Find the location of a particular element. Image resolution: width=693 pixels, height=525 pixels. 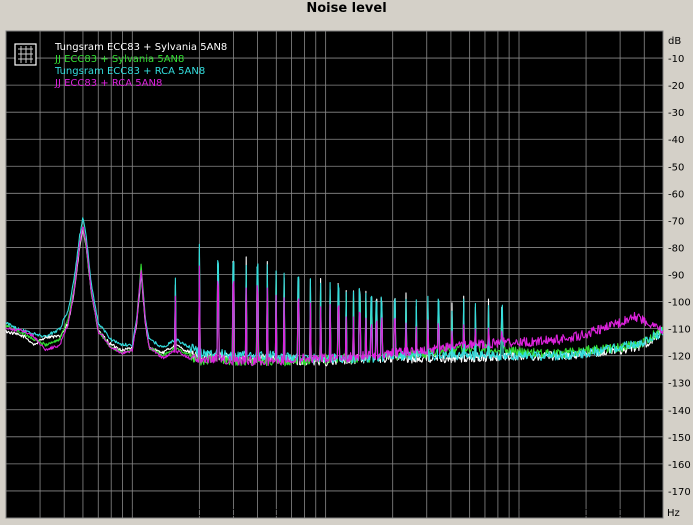

x-tick-label: 30 is located at coordinates (40, 513).